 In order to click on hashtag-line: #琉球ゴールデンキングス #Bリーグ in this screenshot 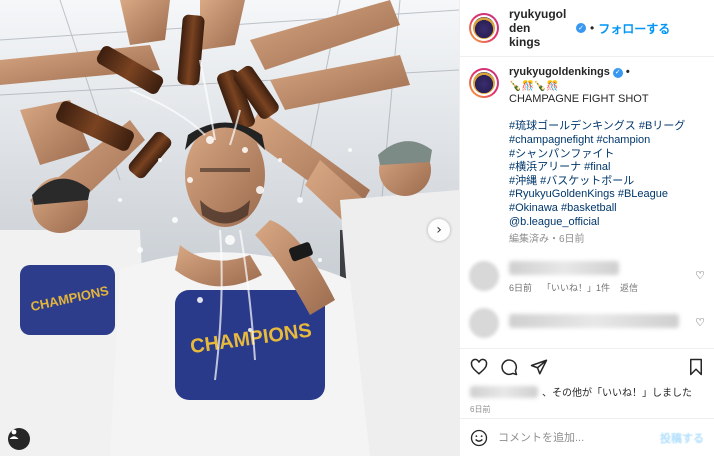, I will do `click(607, 127)`.